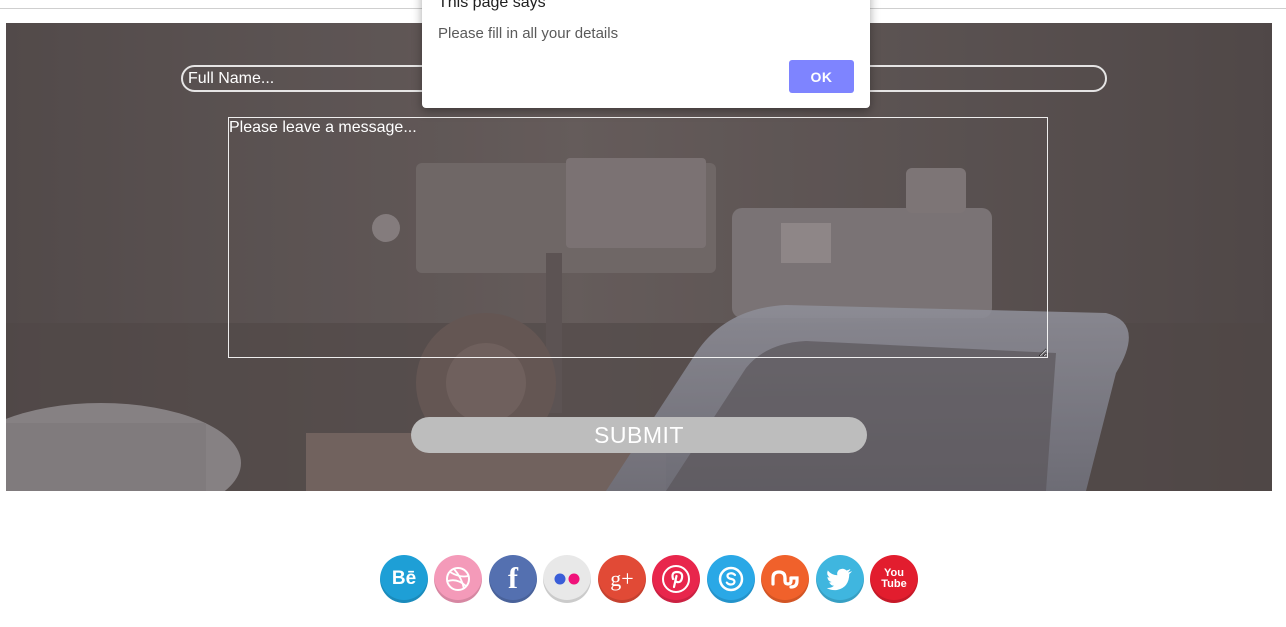  I want to click on flickr-icon, so click(567, 579).